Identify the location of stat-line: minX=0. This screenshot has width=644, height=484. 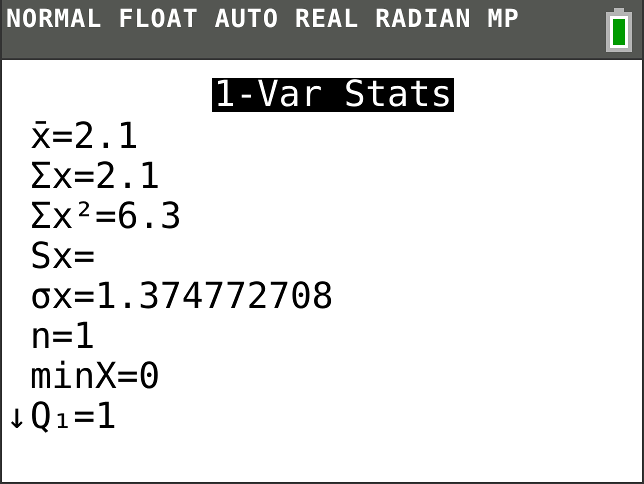
(95, 376).